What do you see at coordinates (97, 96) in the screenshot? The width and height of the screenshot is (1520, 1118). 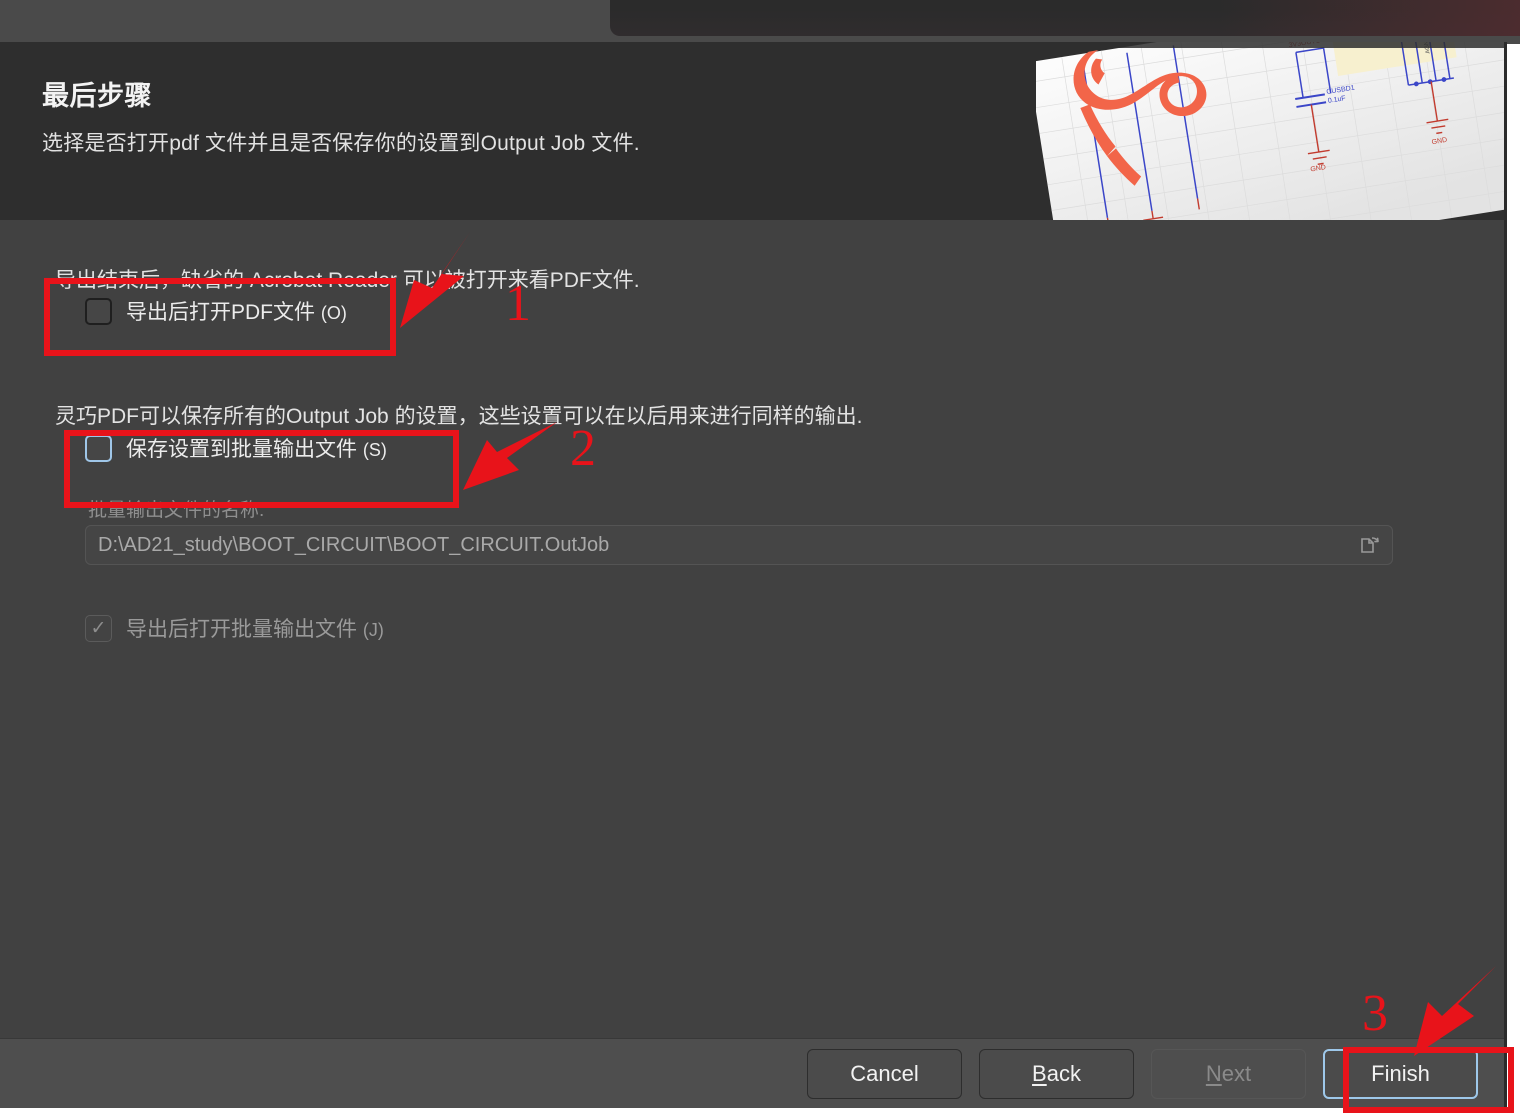 I see `page-title: 最后步骤` at bounding box center [97, 96].